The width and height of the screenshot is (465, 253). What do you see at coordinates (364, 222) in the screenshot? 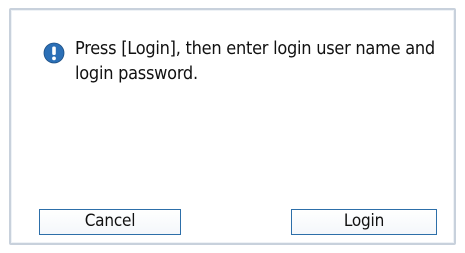
I see `login-button: Login` at bounding box center [364, 222].